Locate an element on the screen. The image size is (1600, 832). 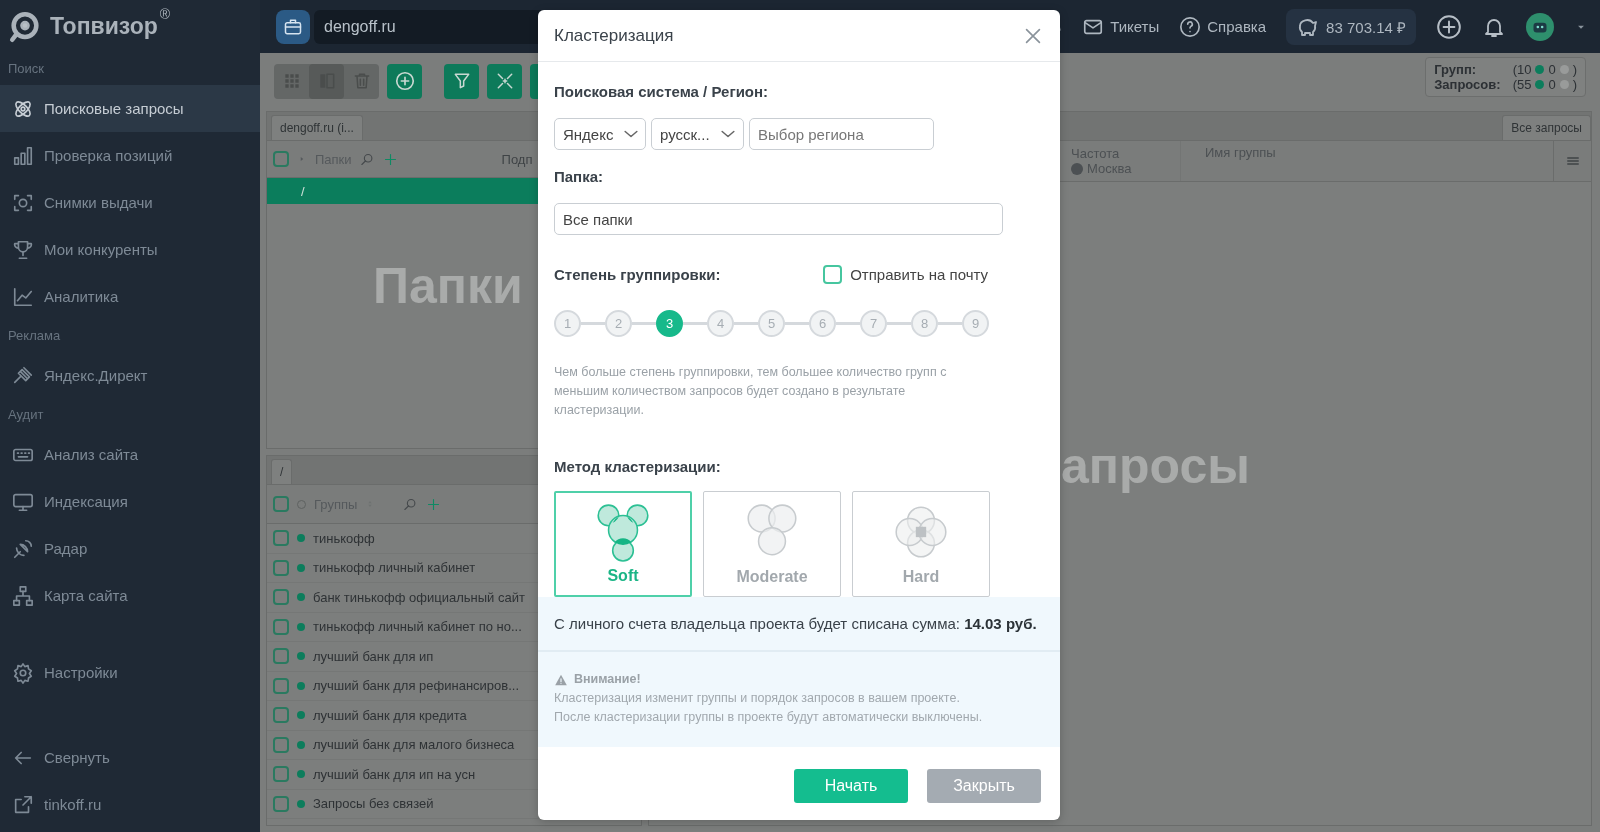
warning-text: Кластеризация изменит группы и порядок запросов в вашем проекте. is located at coordinates (757, 698).